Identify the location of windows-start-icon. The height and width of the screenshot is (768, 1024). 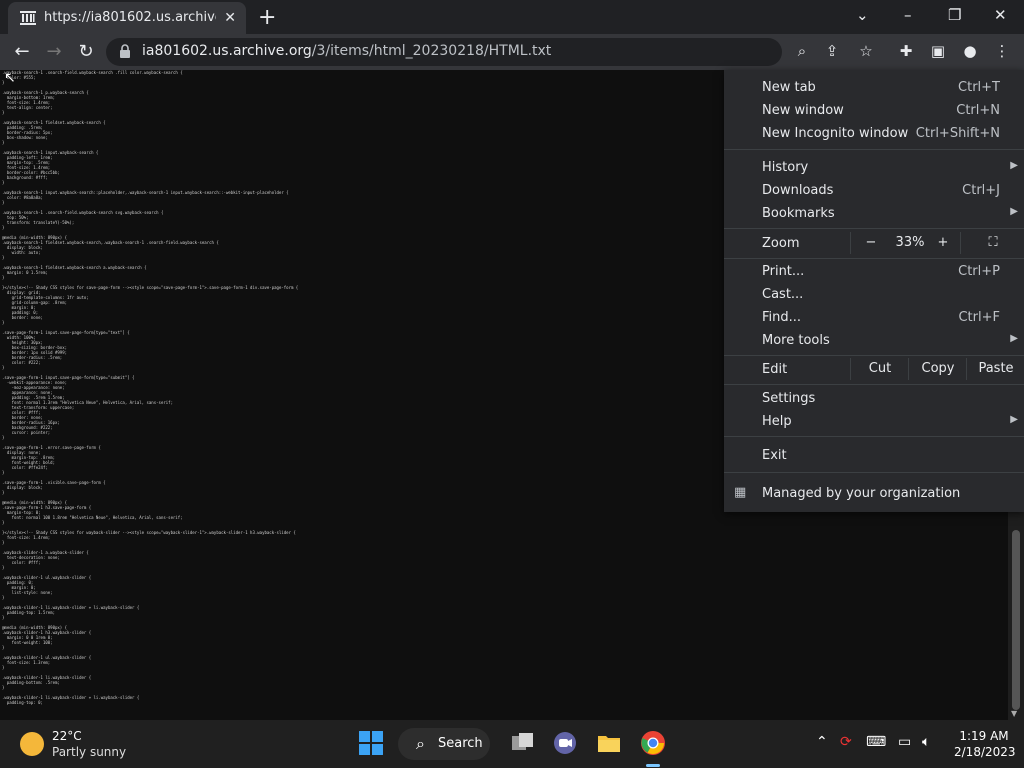
(371, 743).